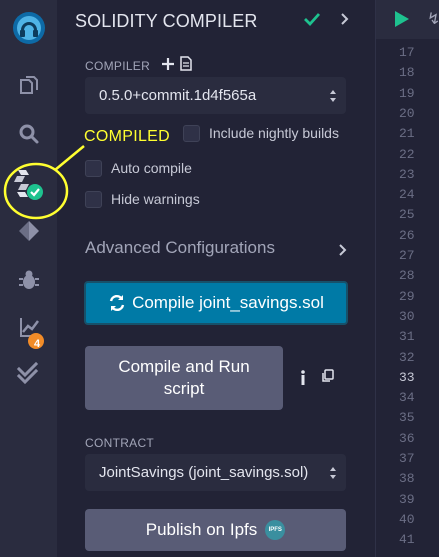  What do you see at coordinates (127, 136) in the screenshot?
I see `compiled-annotation-label: COMPILED` at bounding box center [127, 136].